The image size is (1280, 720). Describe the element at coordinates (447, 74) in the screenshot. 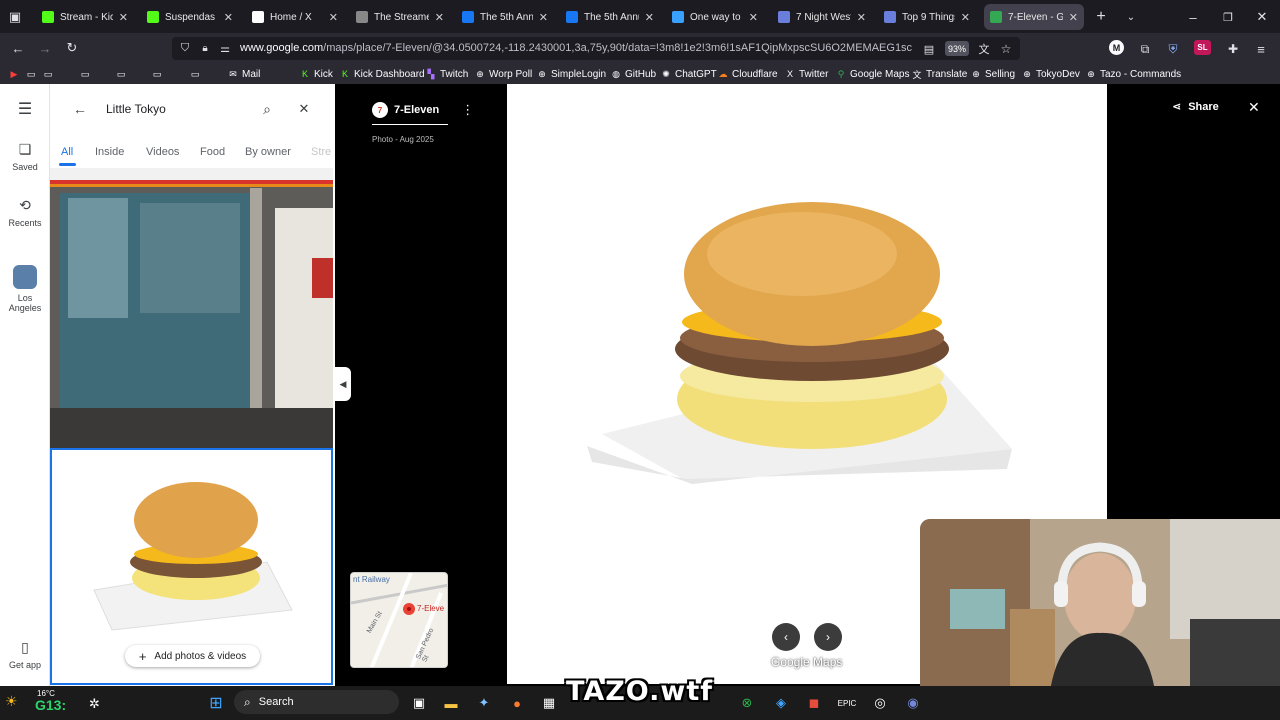

I see `bookmark-item: ▚ Twitch` at that location.